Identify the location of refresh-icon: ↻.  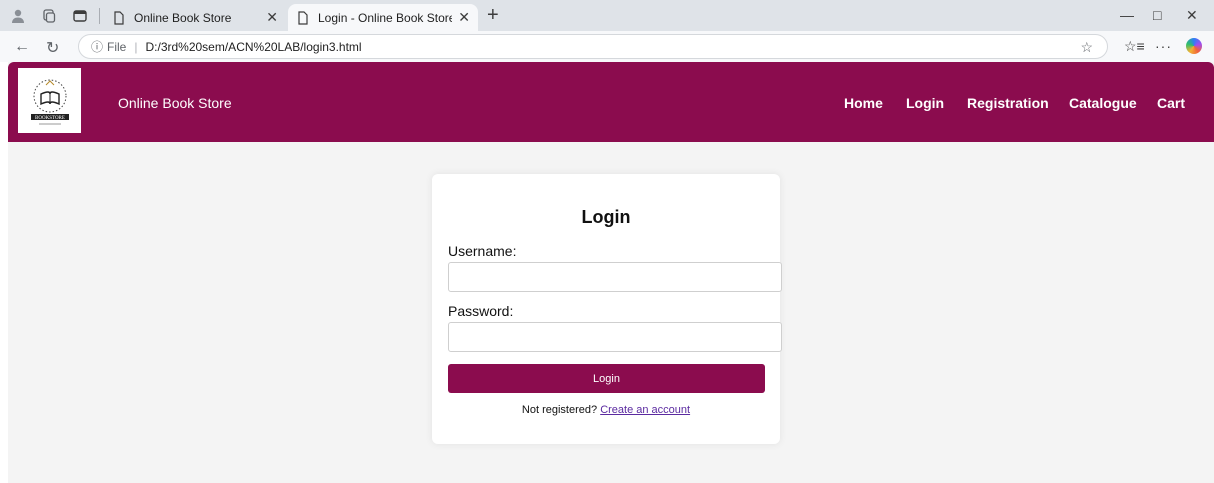
(52, 48).